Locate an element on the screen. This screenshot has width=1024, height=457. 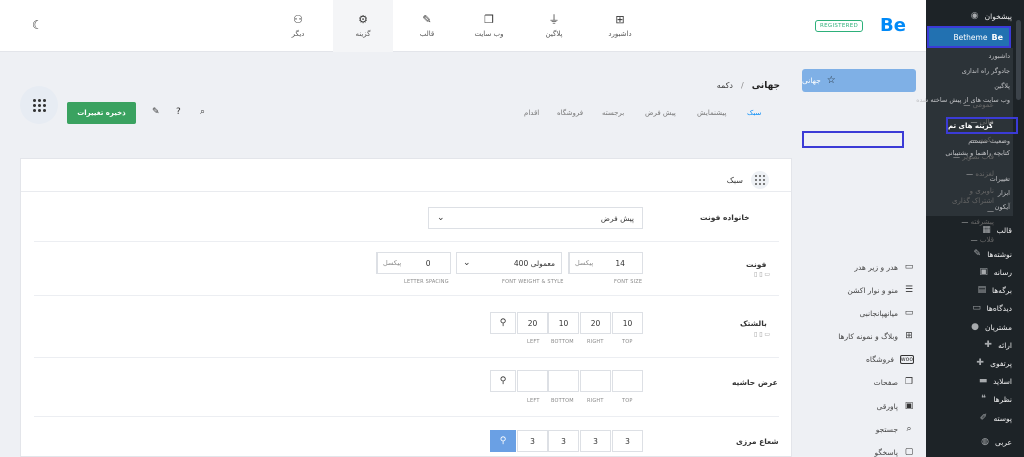
tab-shop: فروشگاه is located at coordinates (570, 113).